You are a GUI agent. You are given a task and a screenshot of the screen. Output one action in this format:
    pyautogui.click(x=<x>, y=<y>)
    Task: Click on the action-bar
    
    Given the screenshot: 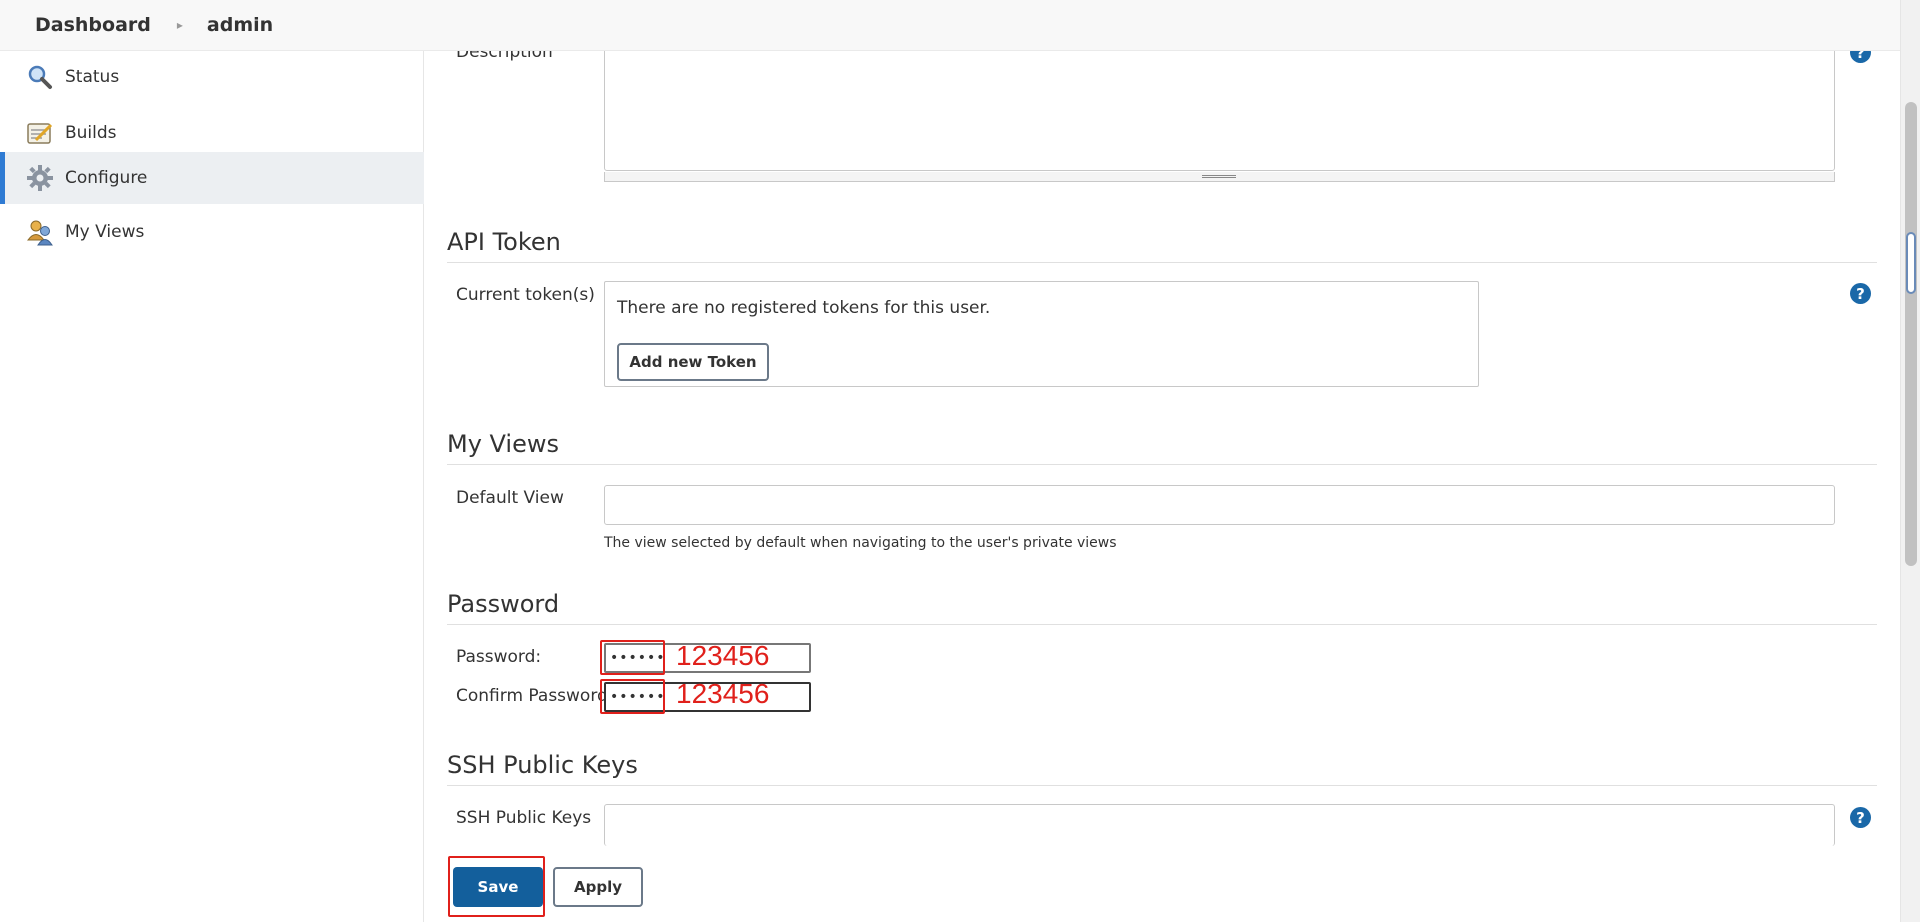 What is the action you would take?
    pyautogui.click(x=1152, y=885)
    